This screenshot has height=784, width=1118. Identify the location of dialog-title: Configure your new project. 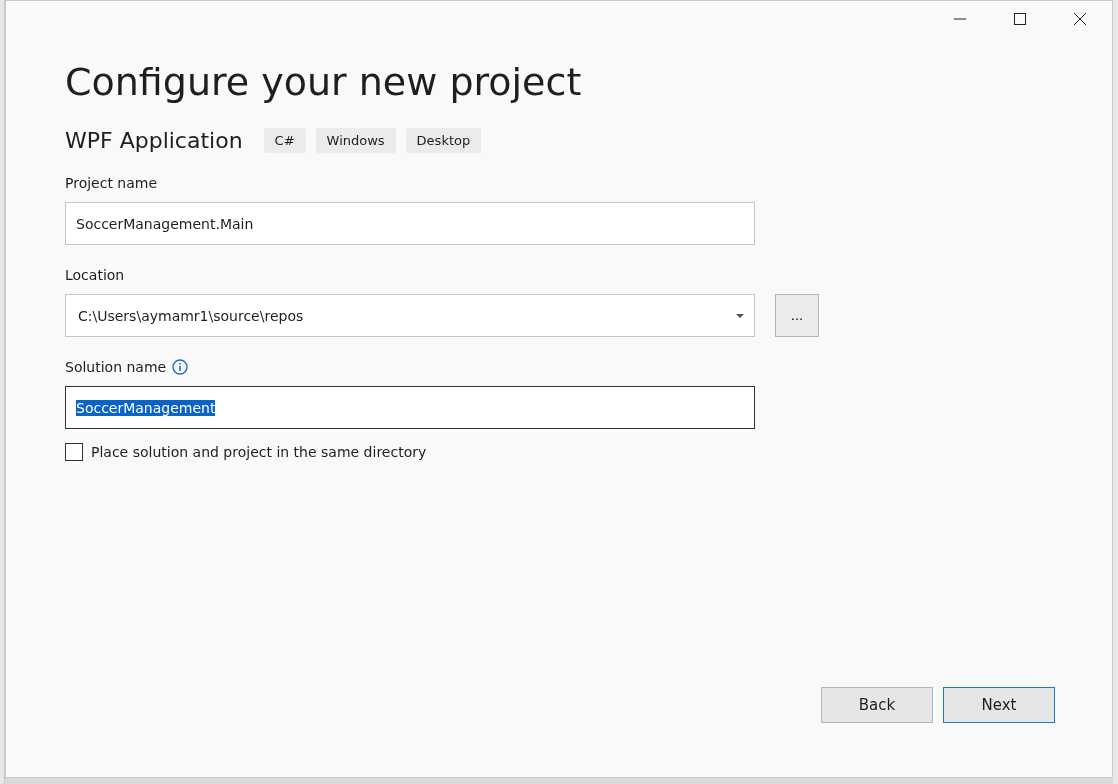
(324, 82).